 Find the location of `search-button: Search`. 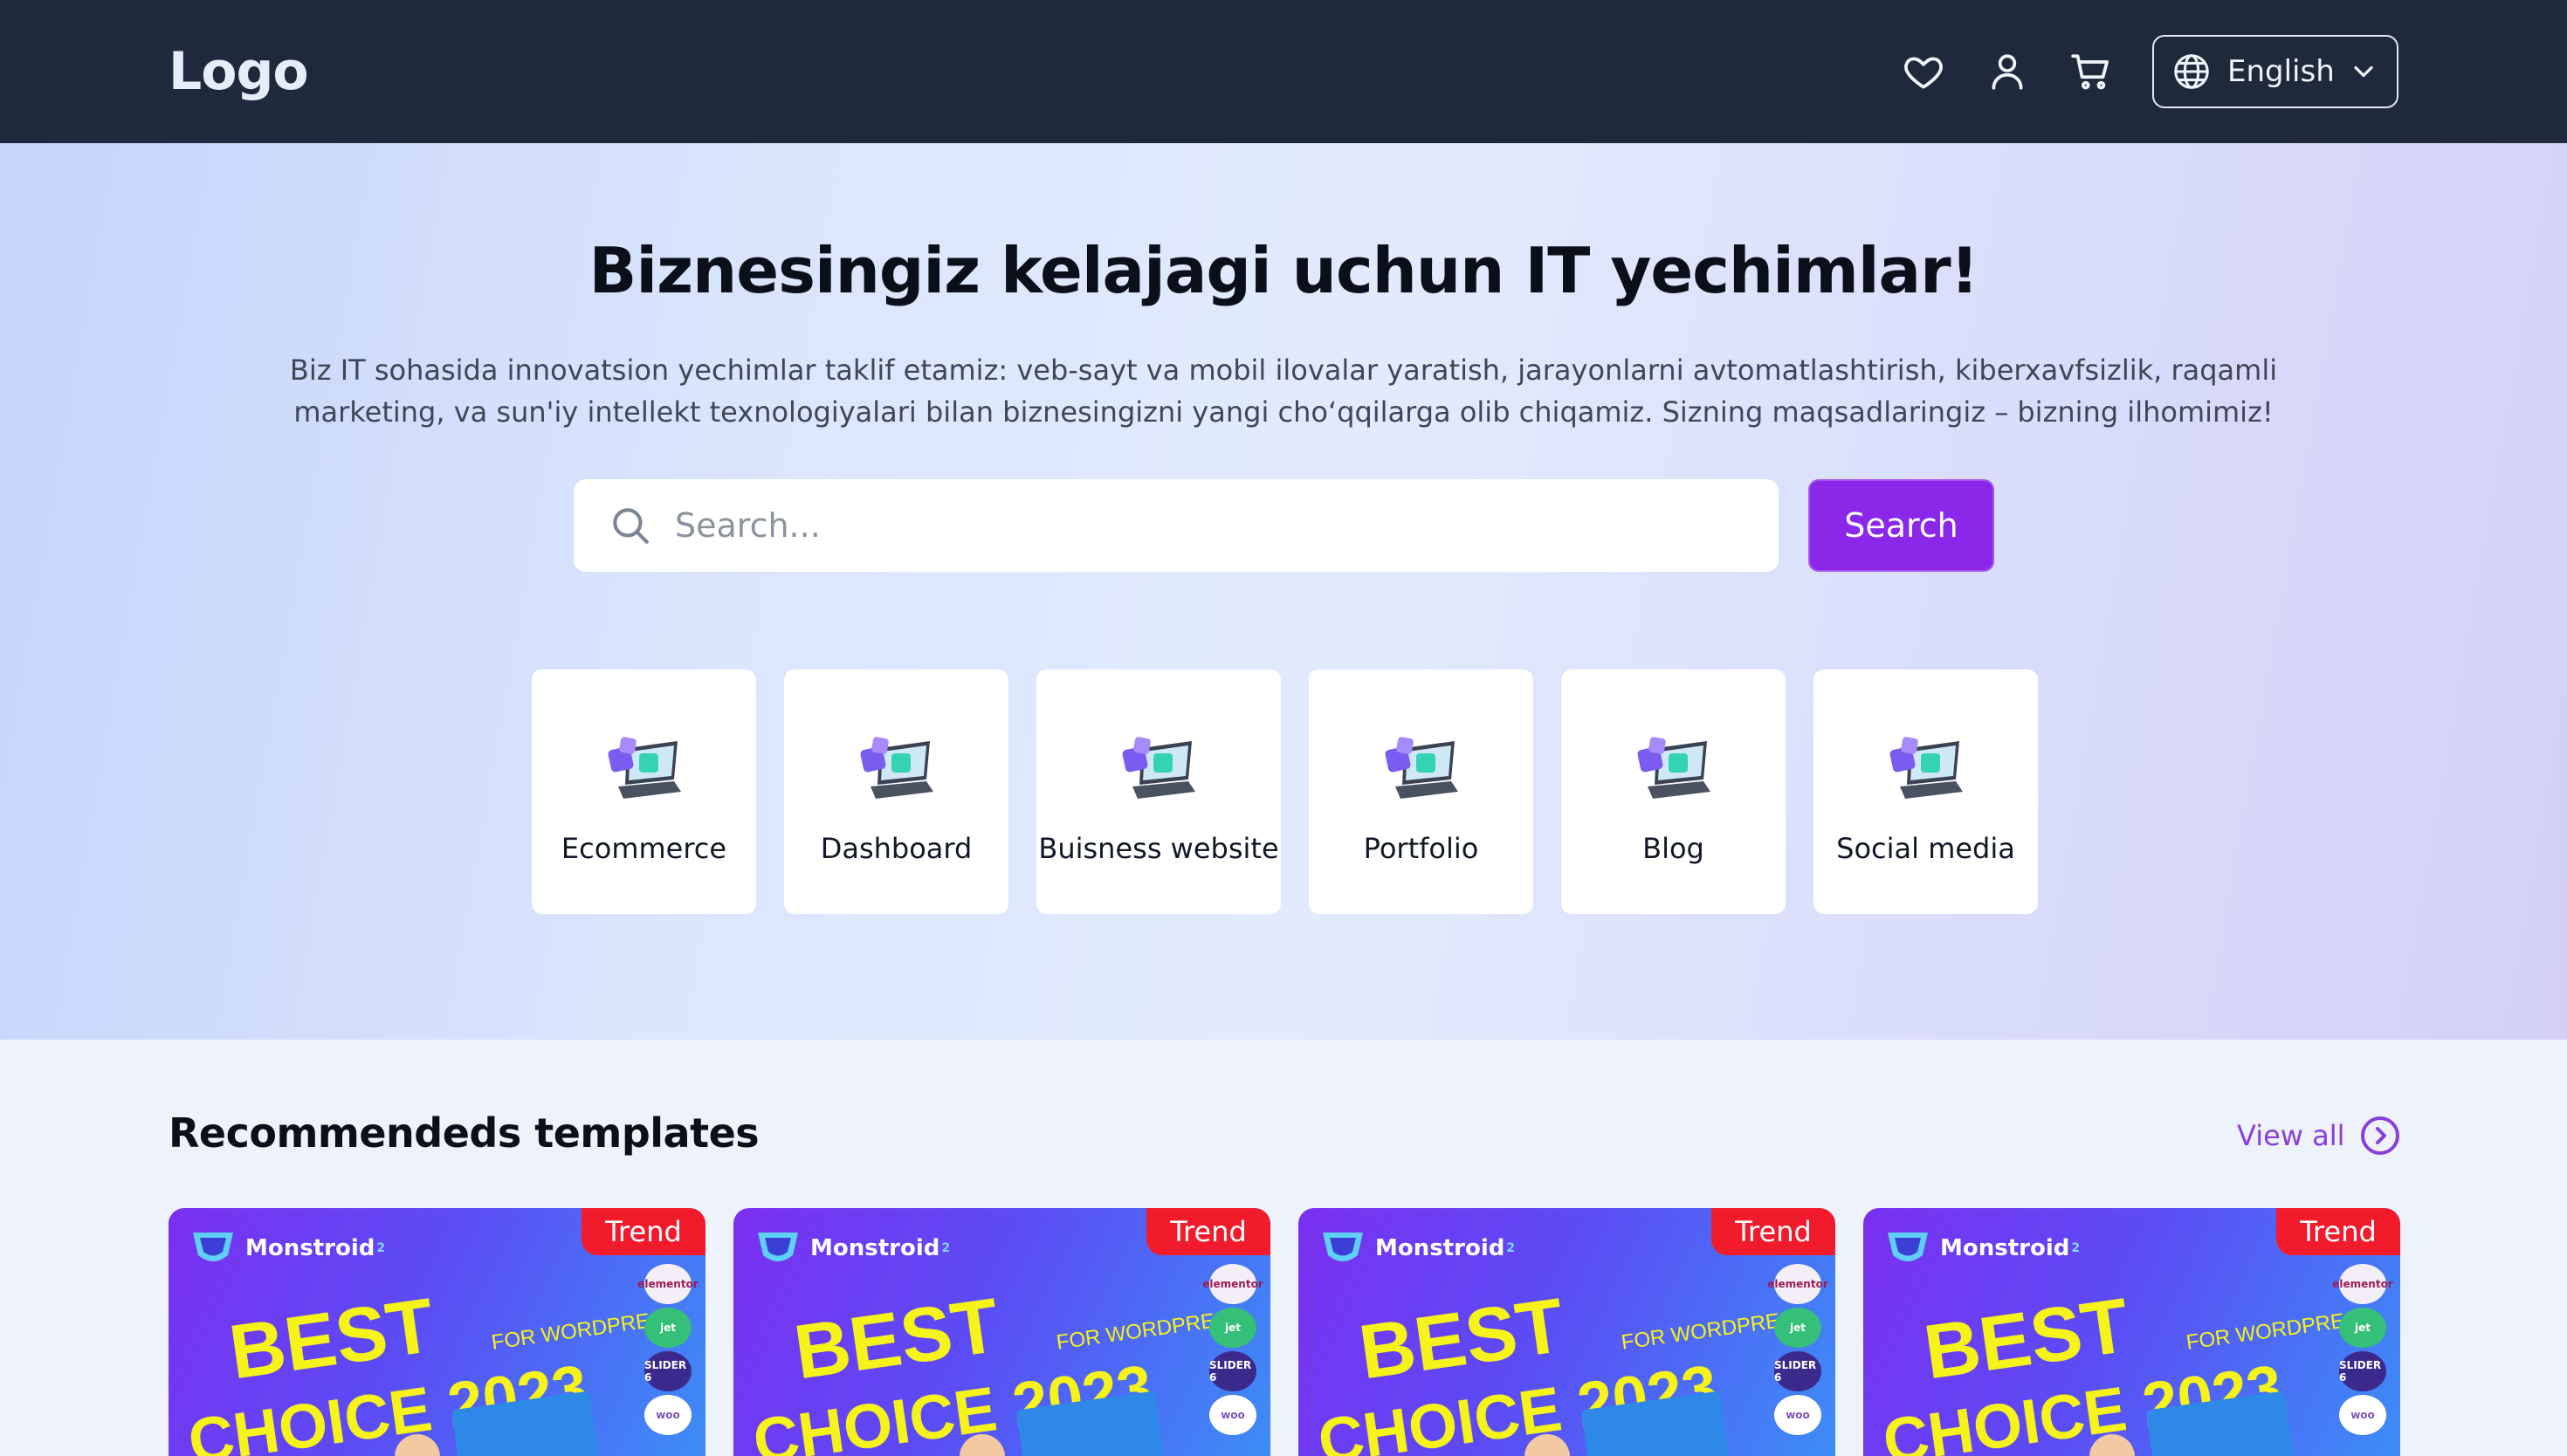

search-button: Search is located at coordinates (1901, 525).